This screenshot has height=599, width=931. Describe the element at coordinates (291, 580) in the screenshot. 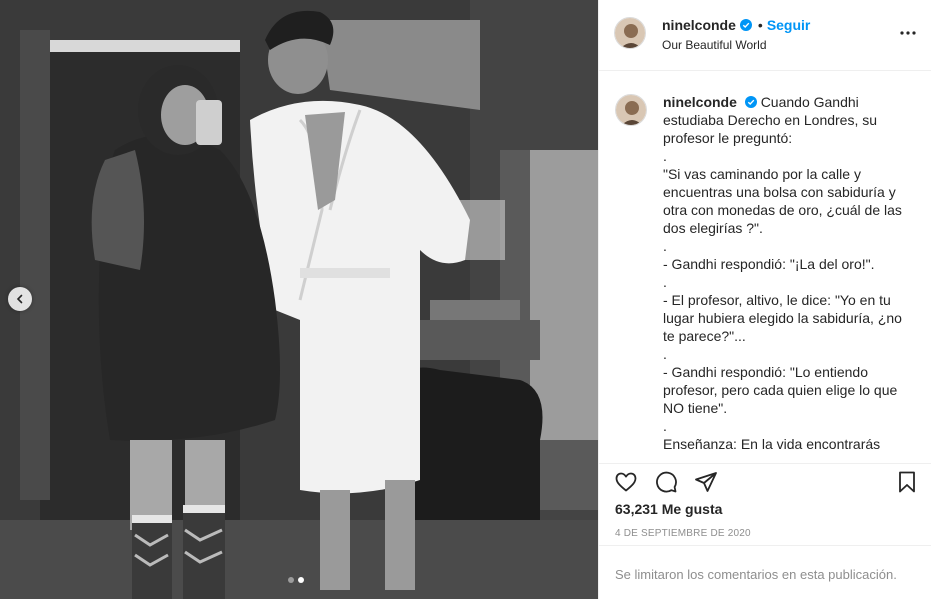

I see `carousel-dot` at that location.